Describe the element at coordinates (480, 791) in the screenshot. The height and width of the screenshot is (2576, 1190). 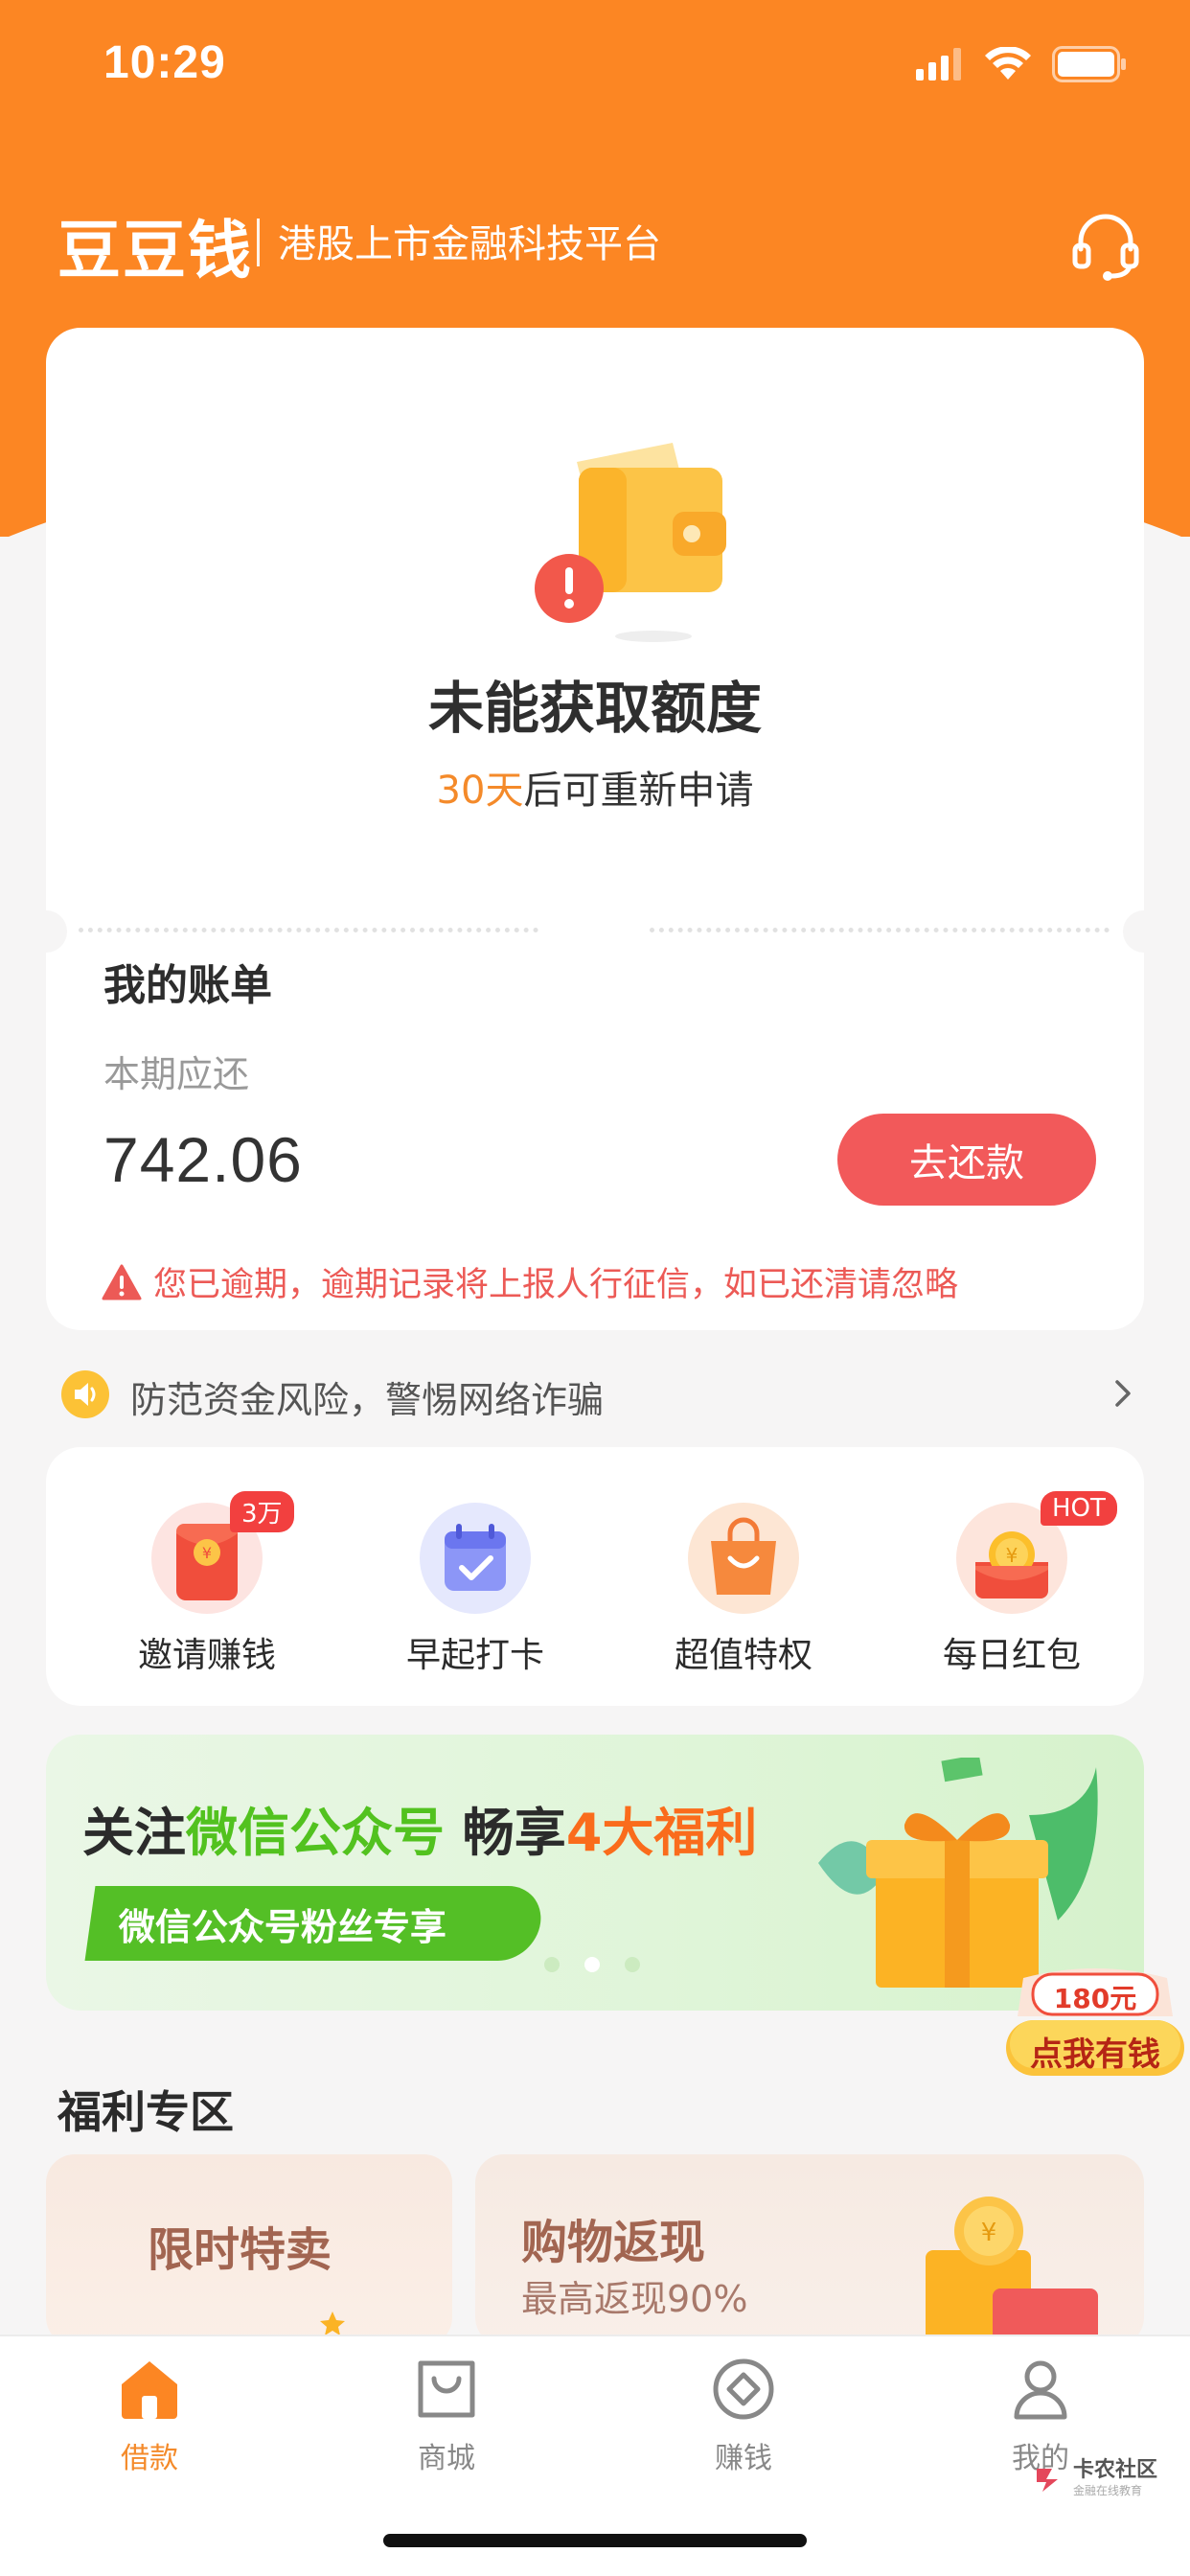
I see `reapply-days: 30天` at that location.